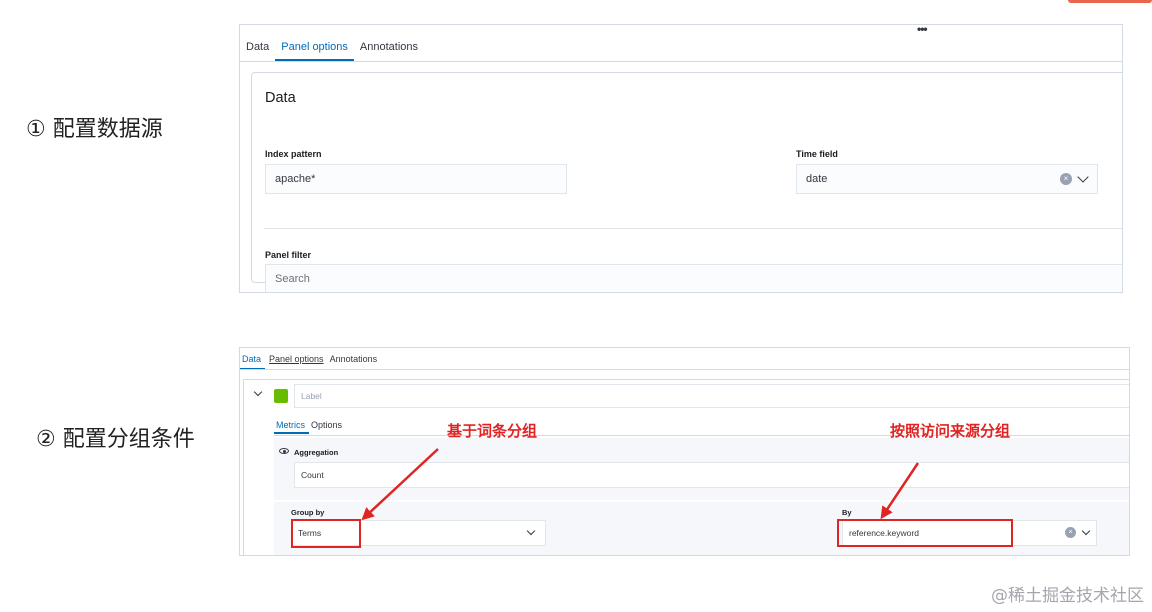 The width and height of the screenshot is (1152, 612). I want to click on index-pattern-value: apache*, so click(295, 179).